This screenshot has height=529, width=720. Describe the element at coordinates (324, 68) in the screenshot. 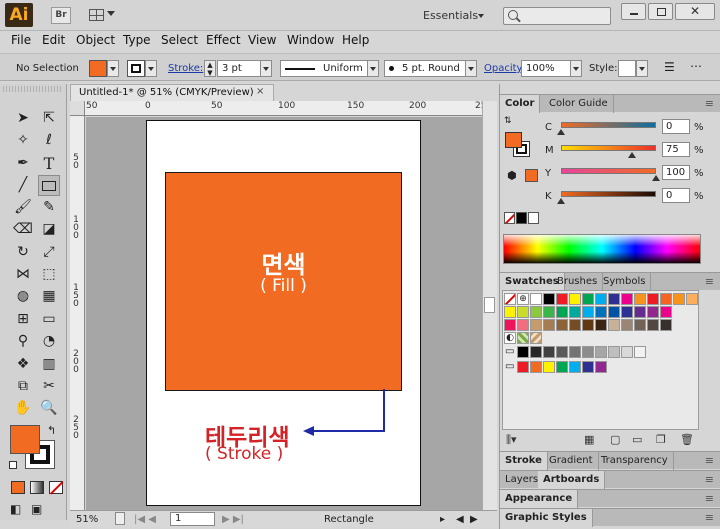

I see `variable-width-profile: Uniform` at that location.